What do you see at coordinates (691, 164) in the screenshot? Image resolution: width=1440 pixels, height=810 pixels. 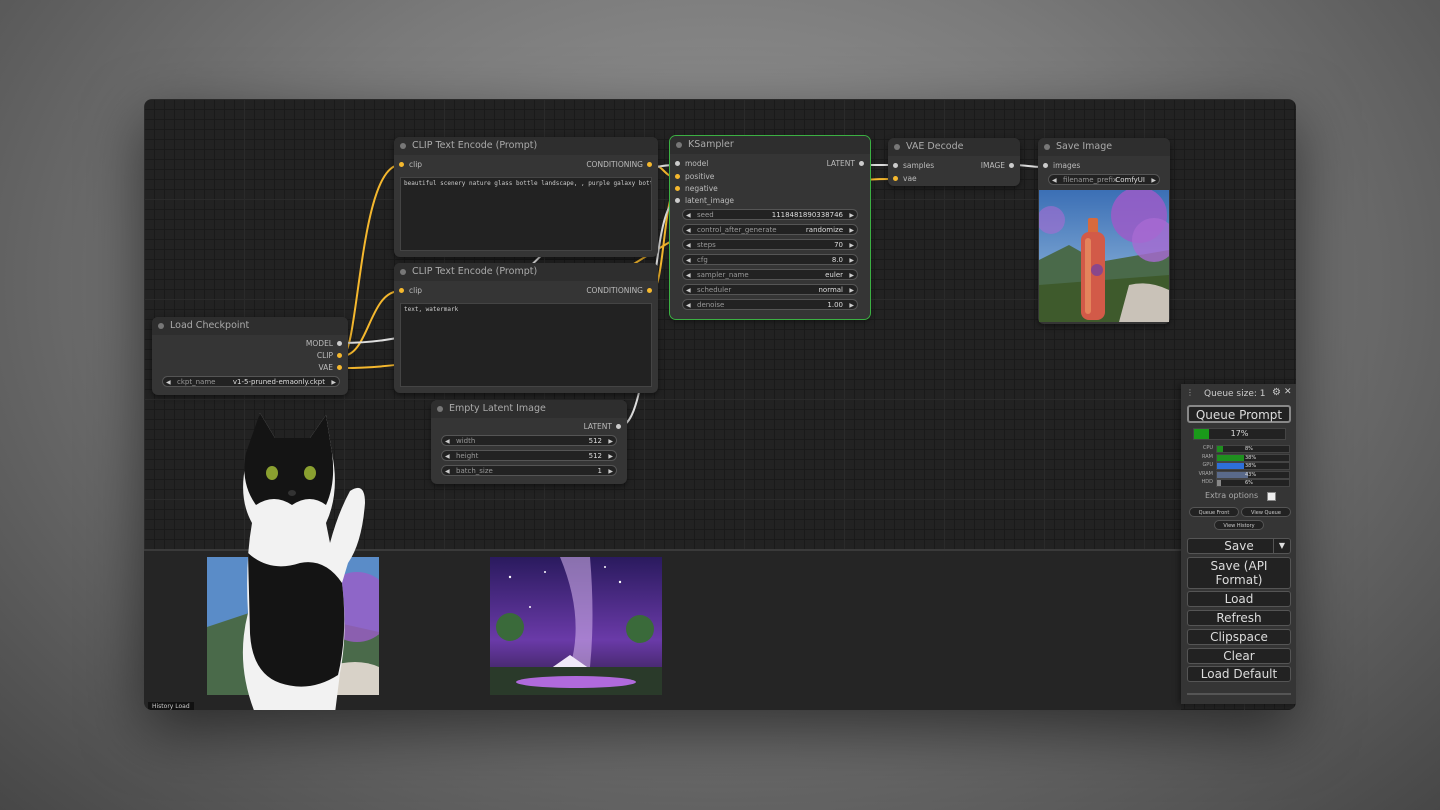 I see `model-input-slot: model` at bounding box center [691, 164].